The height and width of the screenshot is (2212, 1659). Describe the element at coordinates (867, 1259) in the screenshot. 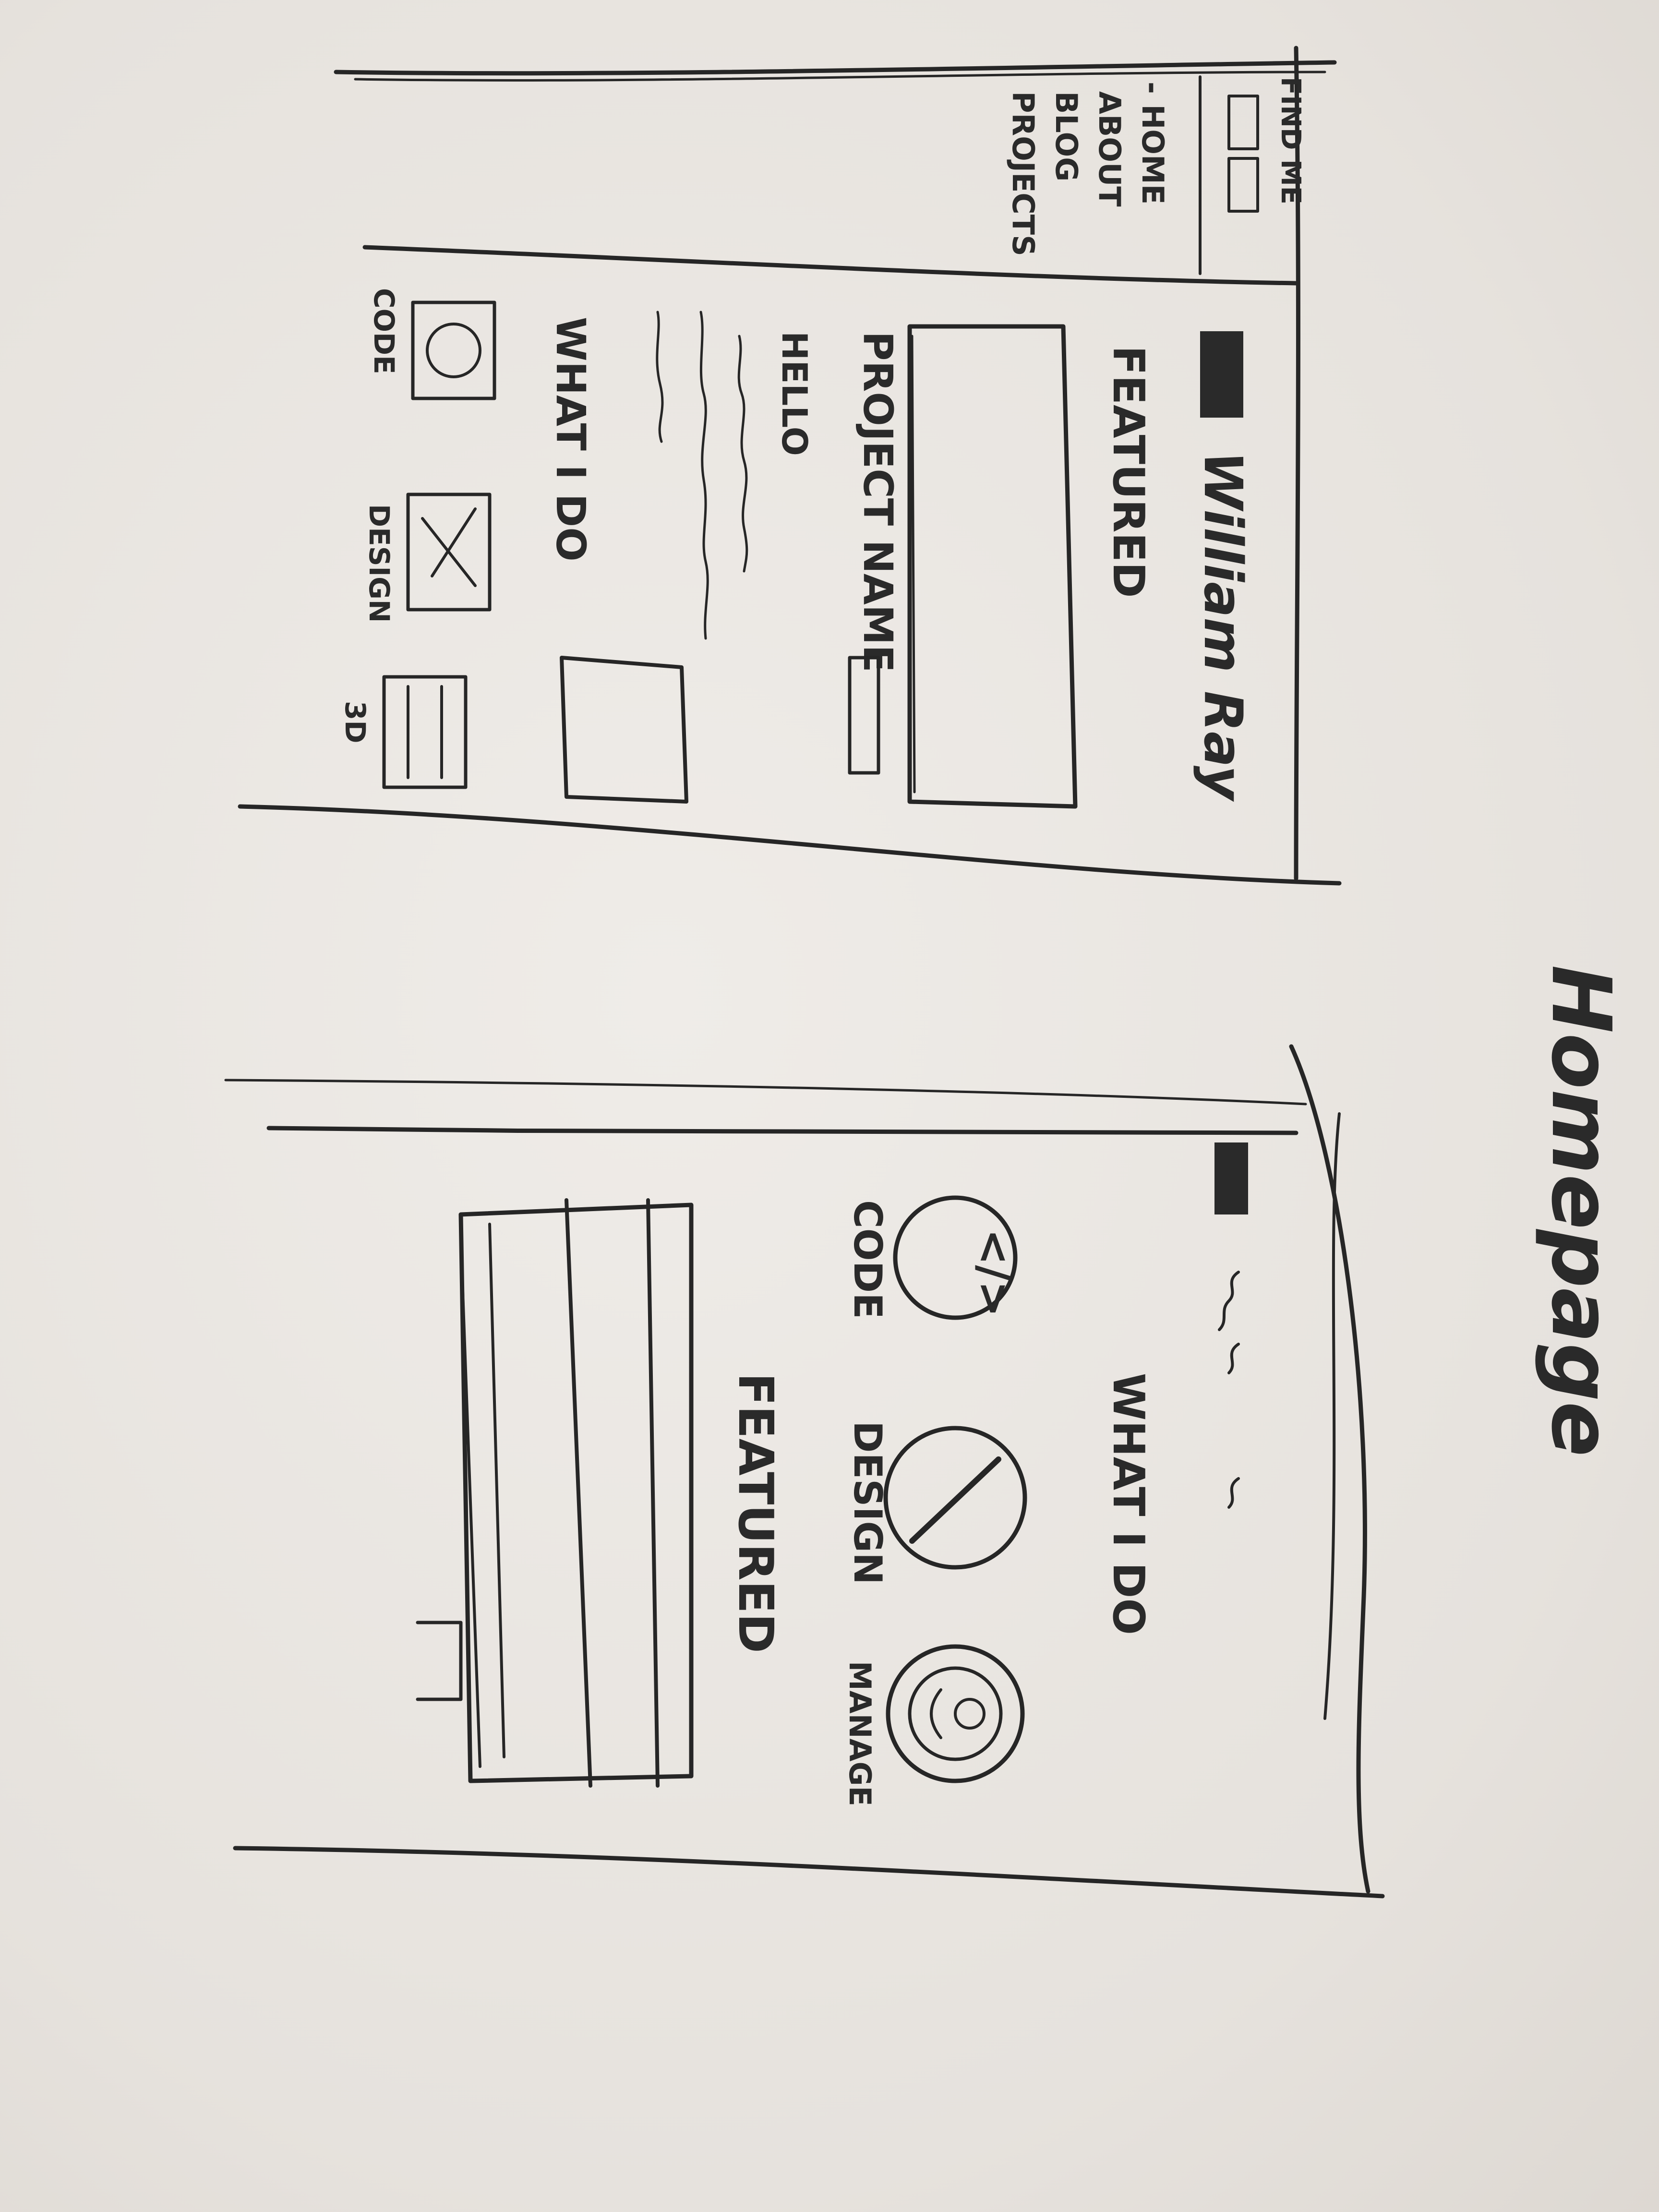

I see `mobile-service-label-code: CODE` at that location.